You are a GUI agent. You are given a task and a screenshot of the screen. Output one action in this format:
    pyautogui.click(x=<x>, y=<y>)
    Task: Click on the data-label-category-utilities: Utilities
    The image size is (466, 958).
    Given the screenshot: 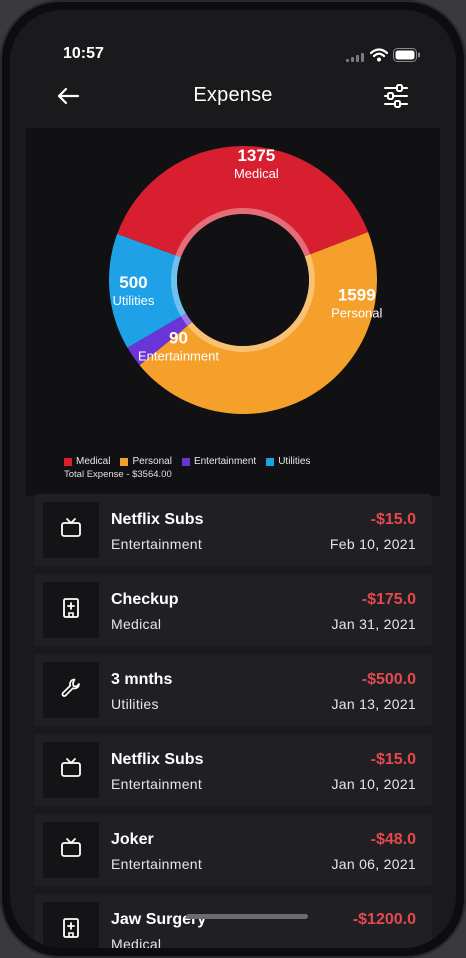 What is the action you would take?
    pyautogui.click(x=133, y=300)
    